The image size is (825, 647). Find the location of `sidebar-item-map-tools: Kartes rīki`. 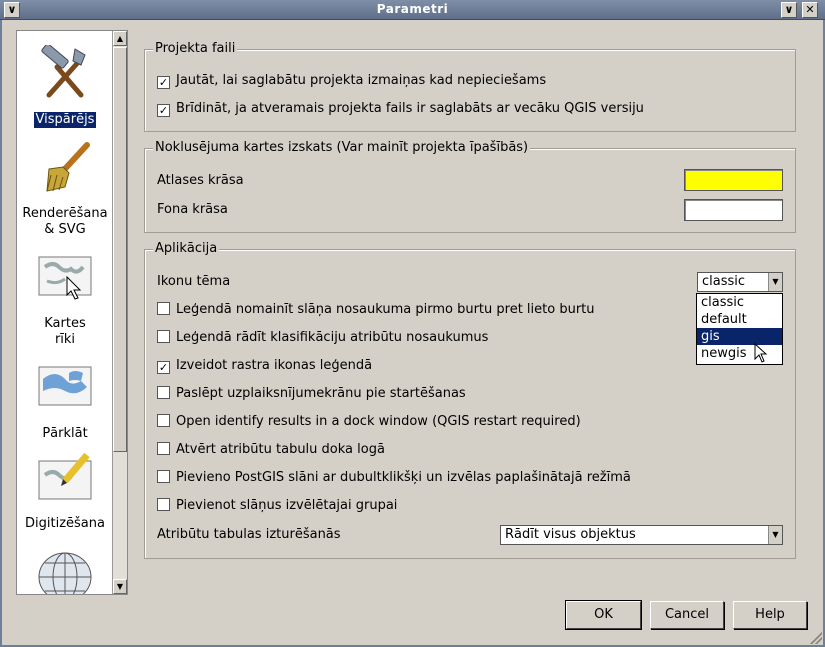

sidebar-item-map-tools: Kartes rīki is located at coordinates (65, 299).